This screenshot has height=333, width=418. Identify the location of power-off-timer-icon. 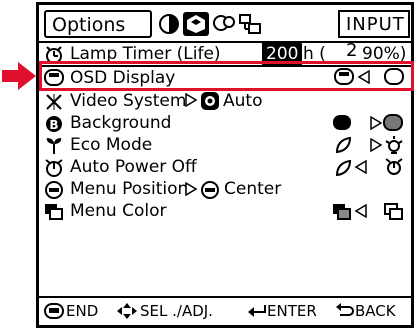
(394, 166).